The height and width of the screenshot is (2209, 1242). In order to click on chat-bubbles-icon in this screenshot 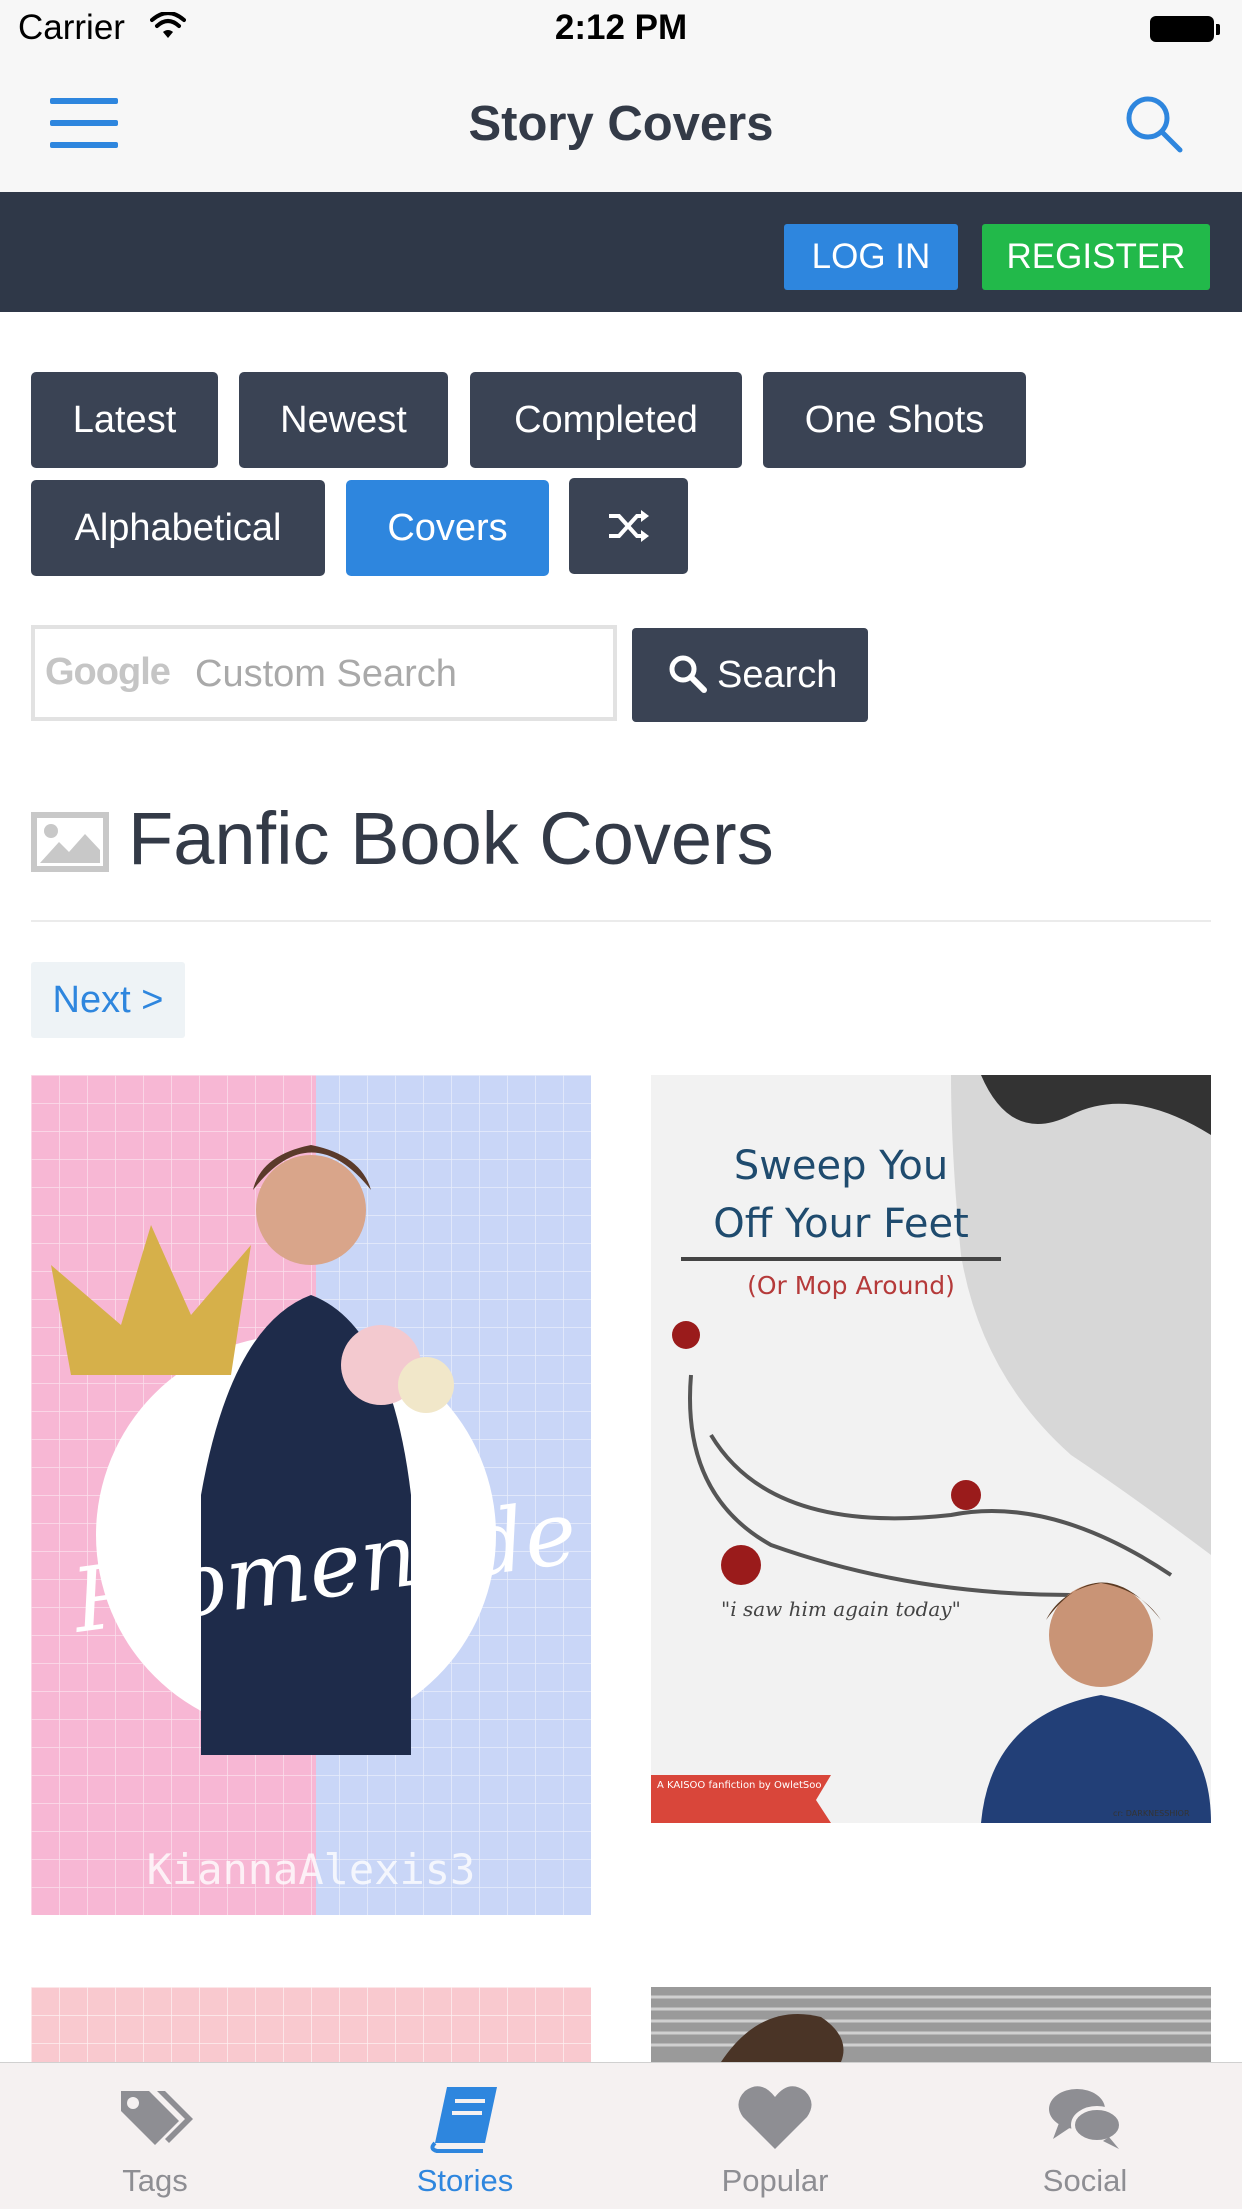, I will do `click(1086, 2119)`.